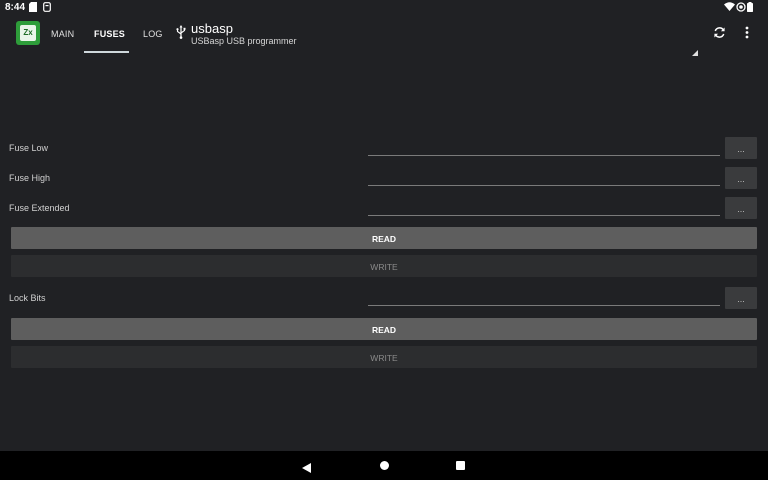  I want to click on brightness-icon, so click(741, 8).